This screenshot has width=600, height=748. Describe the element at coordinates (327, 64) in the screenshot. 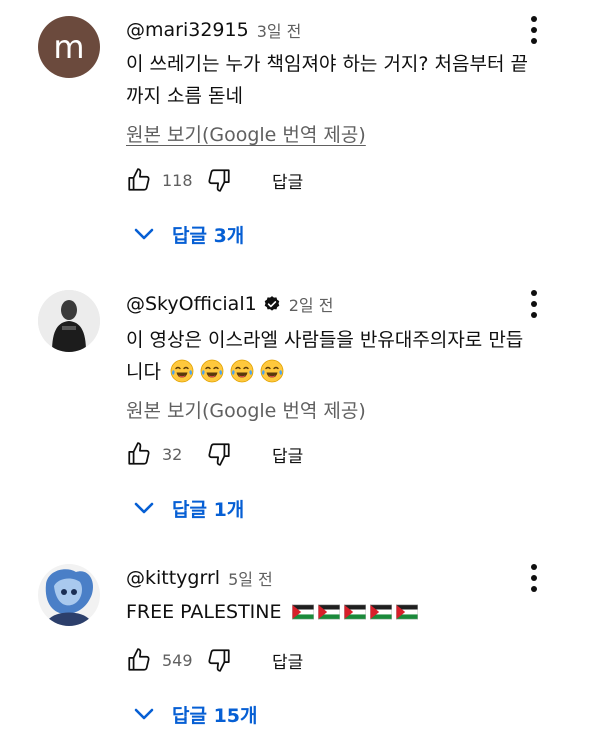

I see `comment-text-line: 이 쓰레기는 누가 책임져야 하는 거지? 처음부터 끝` at that location.